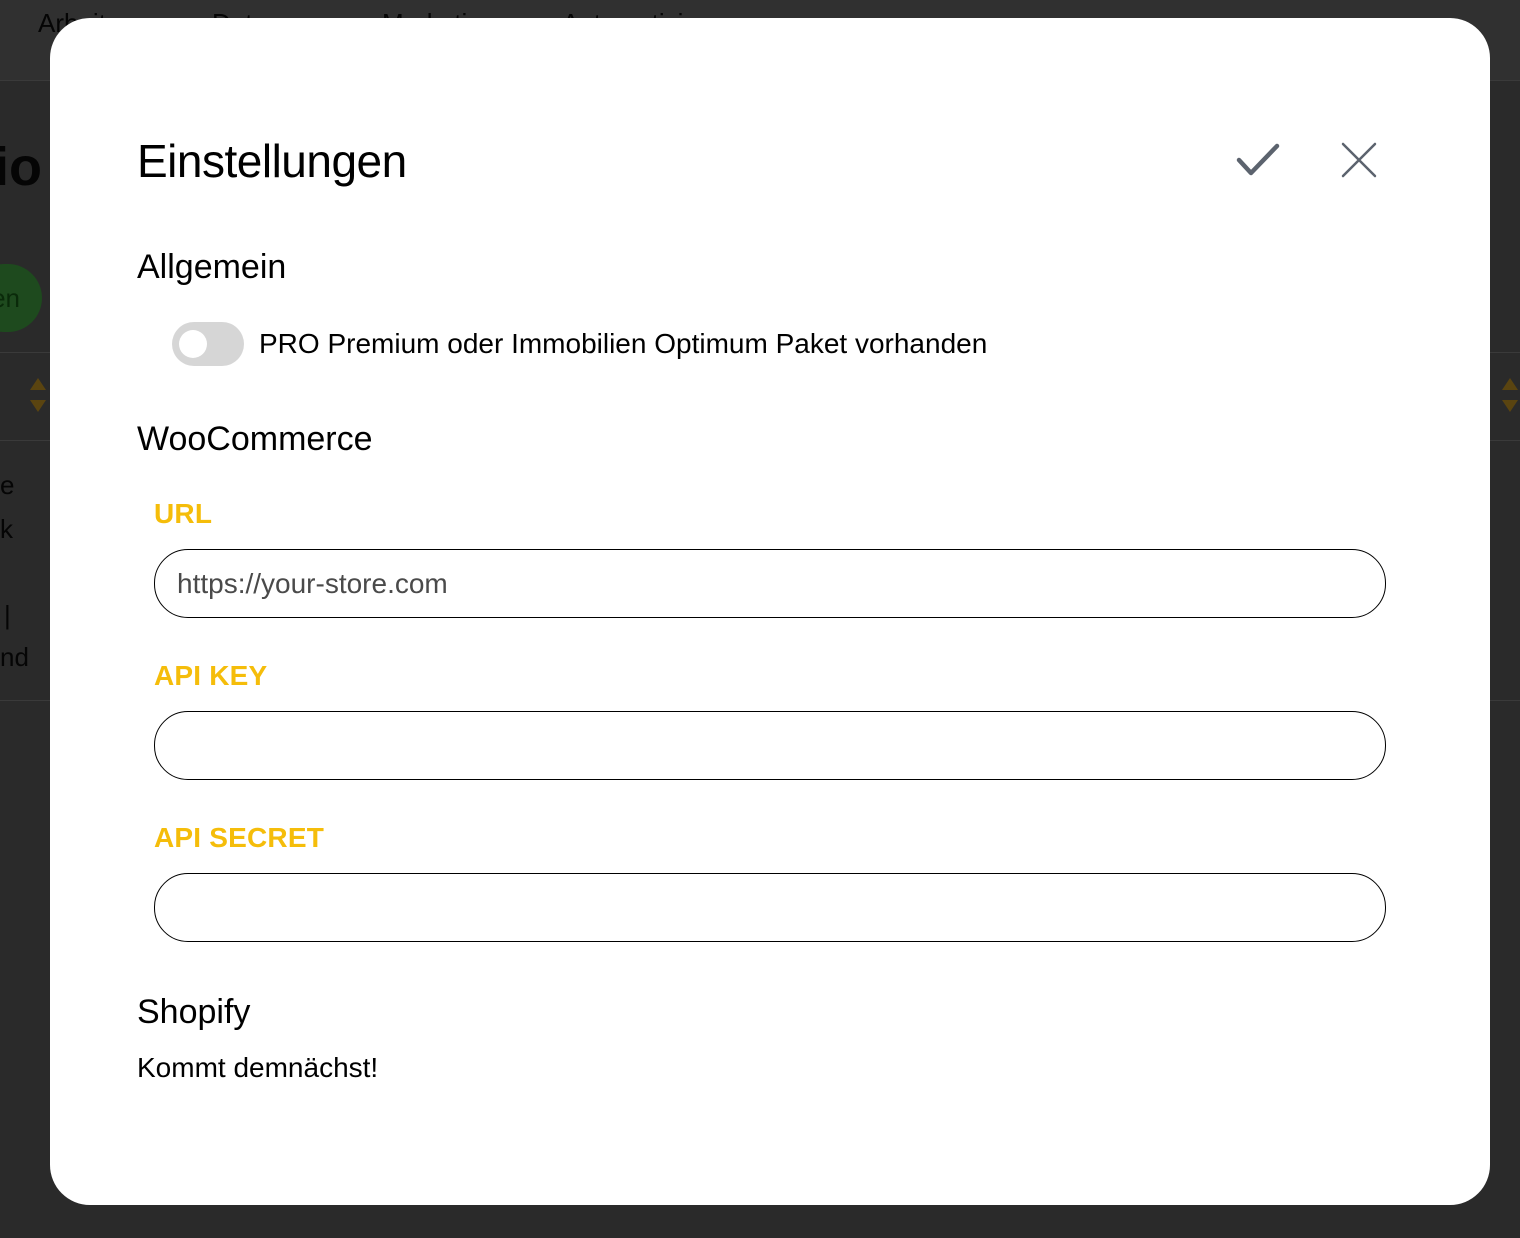  What do you see at coordinates (239, 837) in the screenshot?
I see `api-secret-label: API SECRET` at bounding box center [239, 837].